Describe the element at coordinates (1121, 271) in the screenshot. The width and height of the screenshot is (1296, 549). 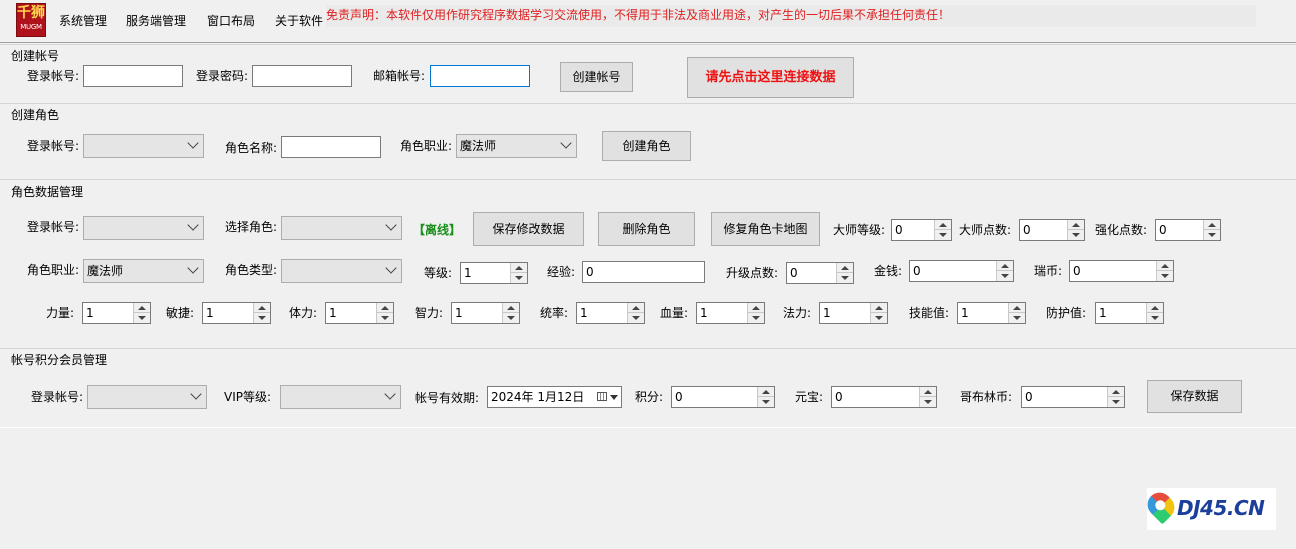
I see `rd-ruby-stepper: 0` at that location.